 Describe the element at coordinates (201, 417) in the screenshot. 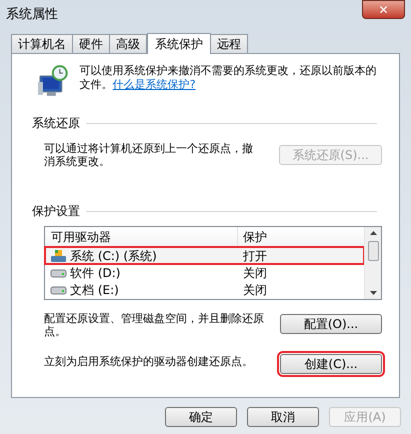

I see `dialog-button: 确定` at that location.